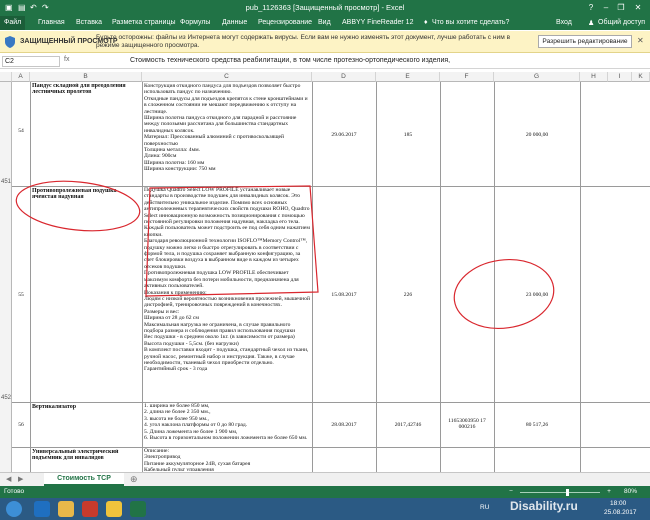  What do you see at coordinates (42, 509) in the screenshot?
I see `ie-icon` at bounding box center [42, 509].